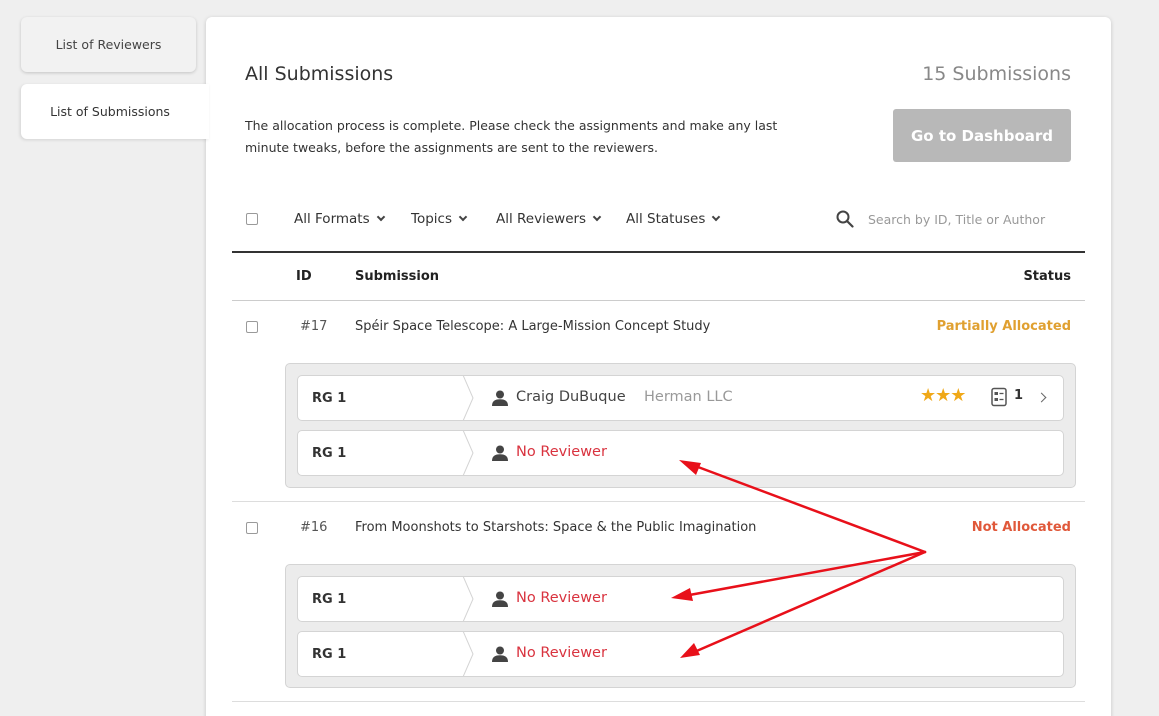 The width and height of the screenshot is (1159, 716). I want to click on review-sheet-icon, so click(999, 397).